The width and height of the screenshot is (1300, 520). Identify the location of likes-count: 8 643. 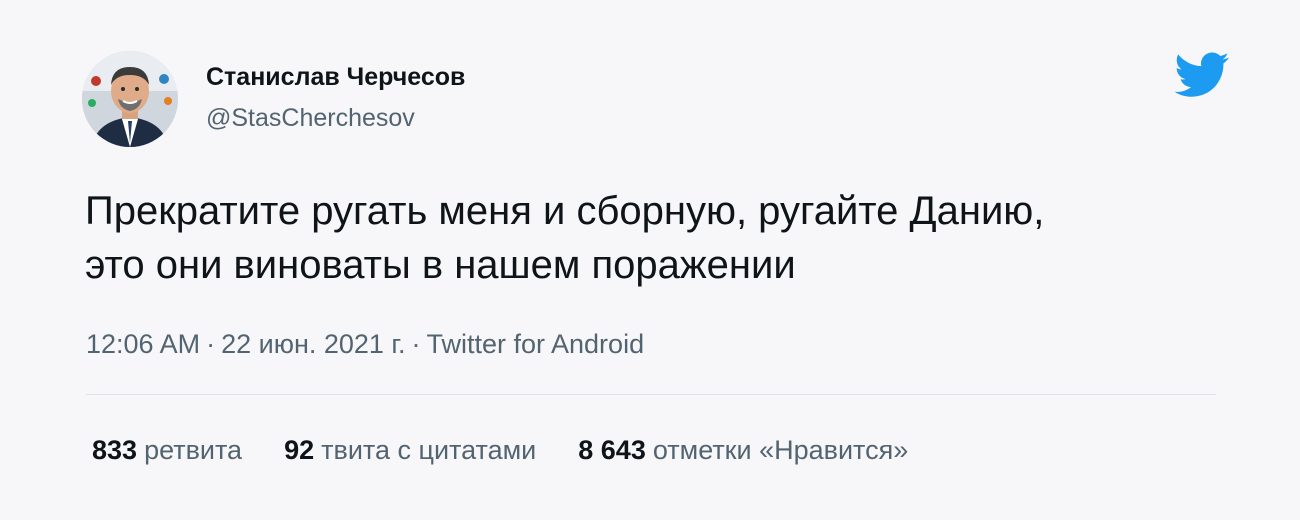
(612, 450).